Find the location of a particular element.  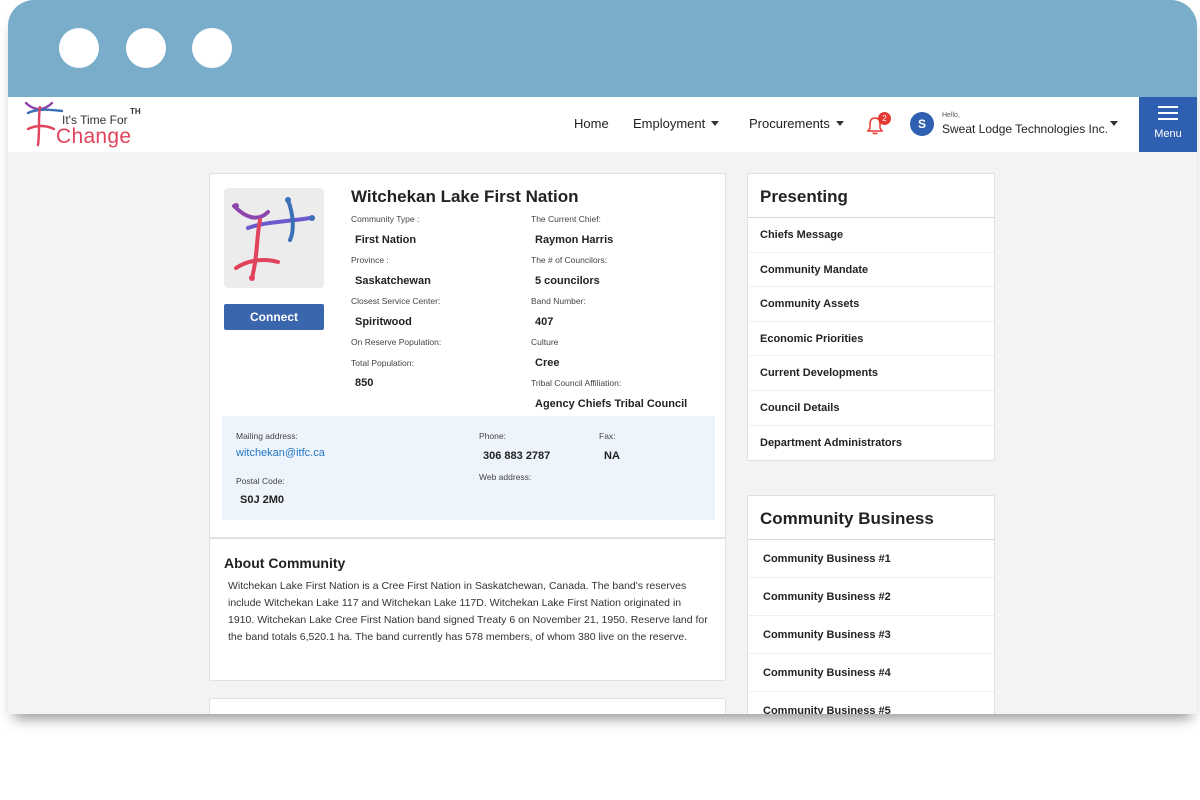

nav-employment: Employment is located at coordinates (676, 123).